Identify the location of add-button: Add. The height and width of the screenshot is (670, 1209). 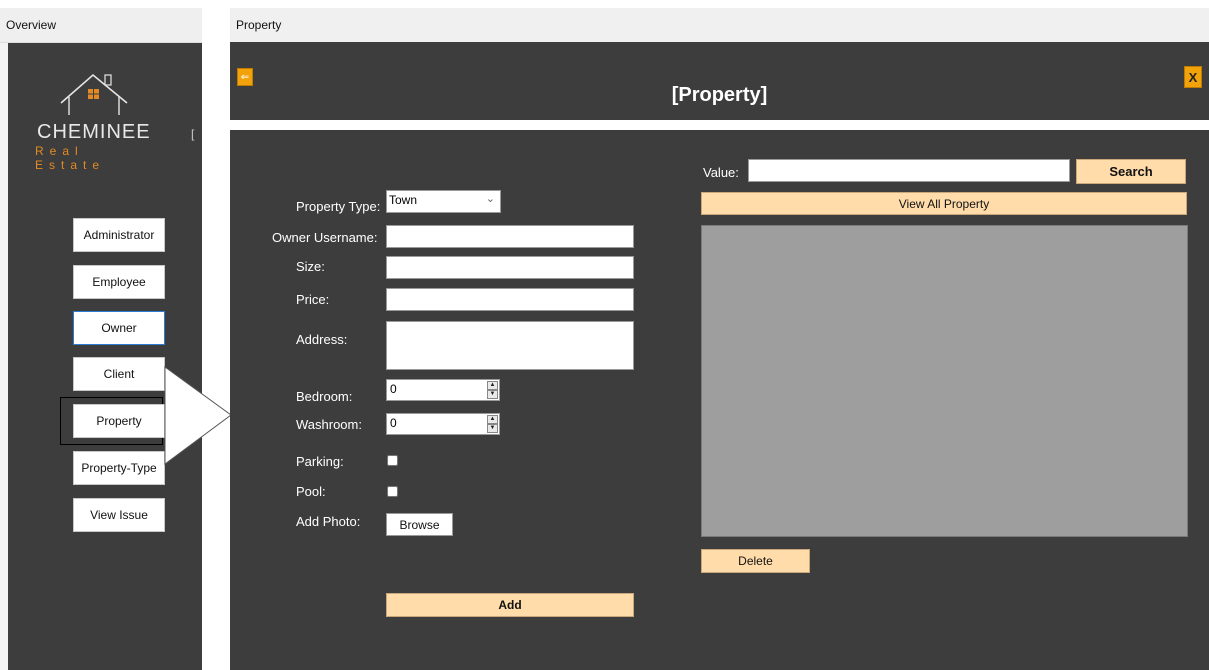
(510, 605).